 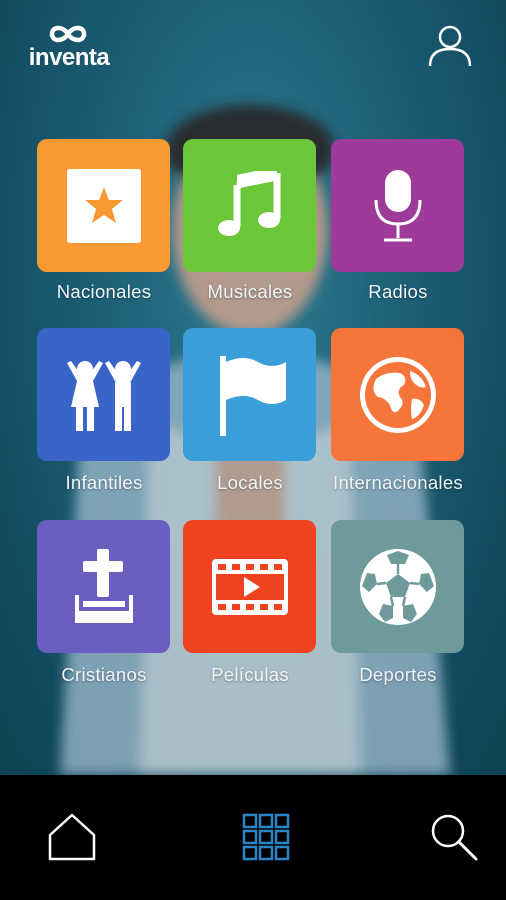 I want to click on category-tile-locales, so click(x=249, y=394).